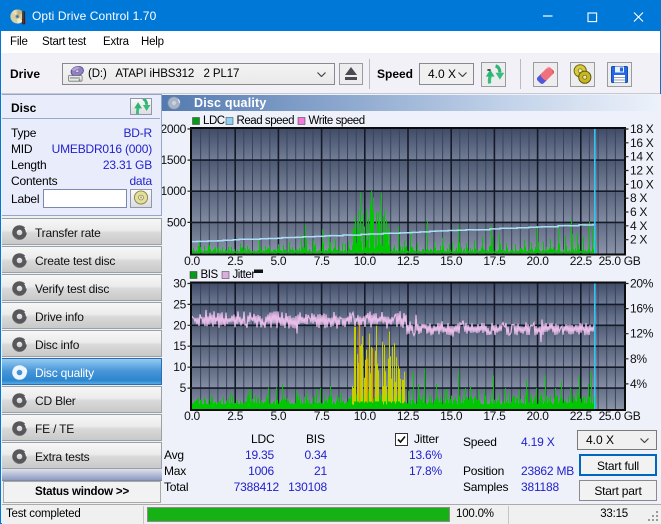  Describe the element at coordinates (642, 143) in the screenshot. I see `svg-text: 16 X` at that location.